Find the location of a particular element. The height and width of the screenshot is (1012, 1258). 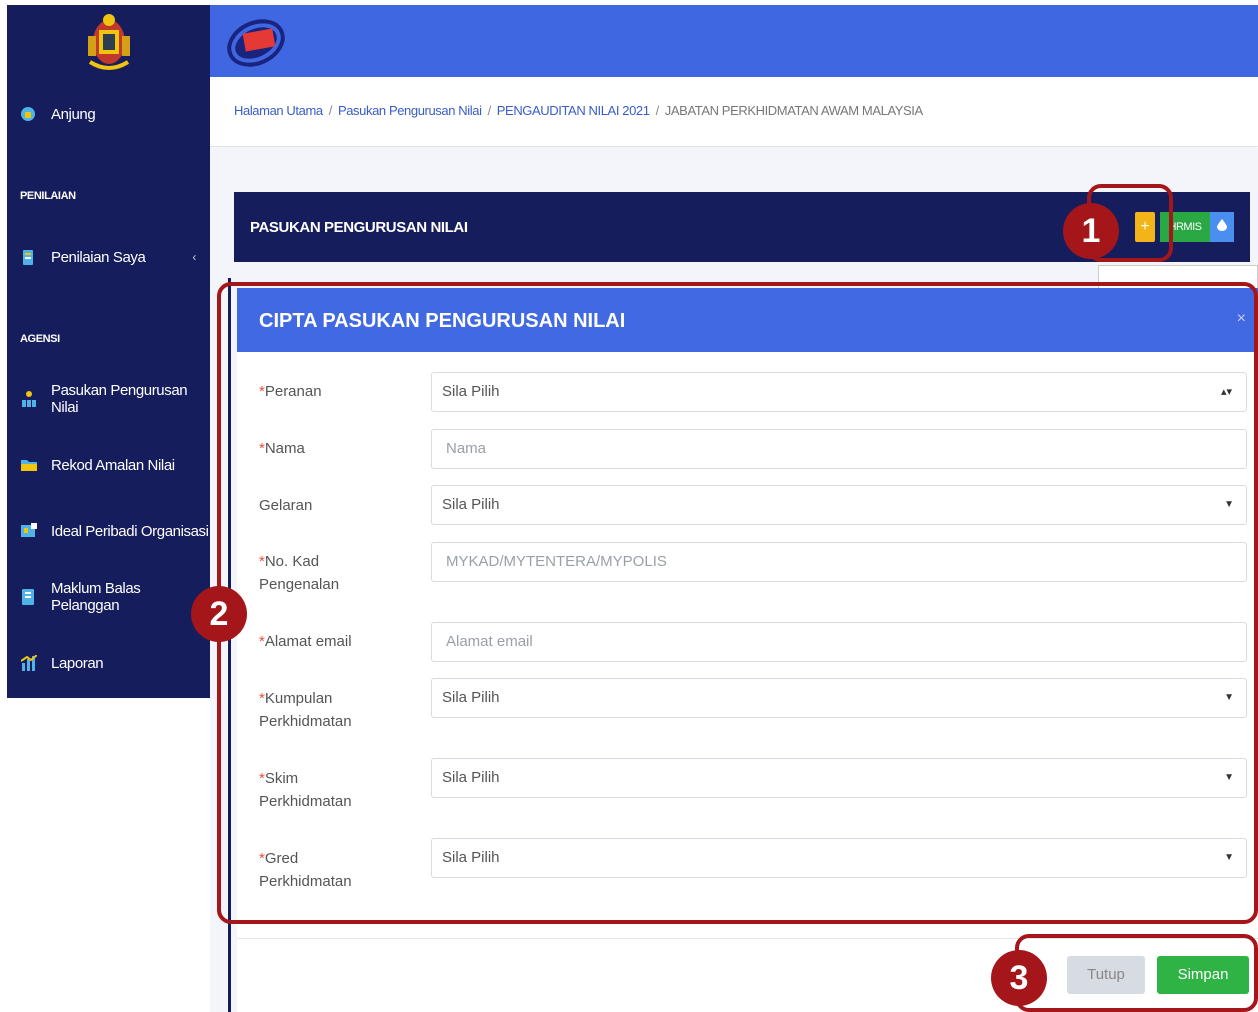

top-navbar is located at coordinates (734, 41).